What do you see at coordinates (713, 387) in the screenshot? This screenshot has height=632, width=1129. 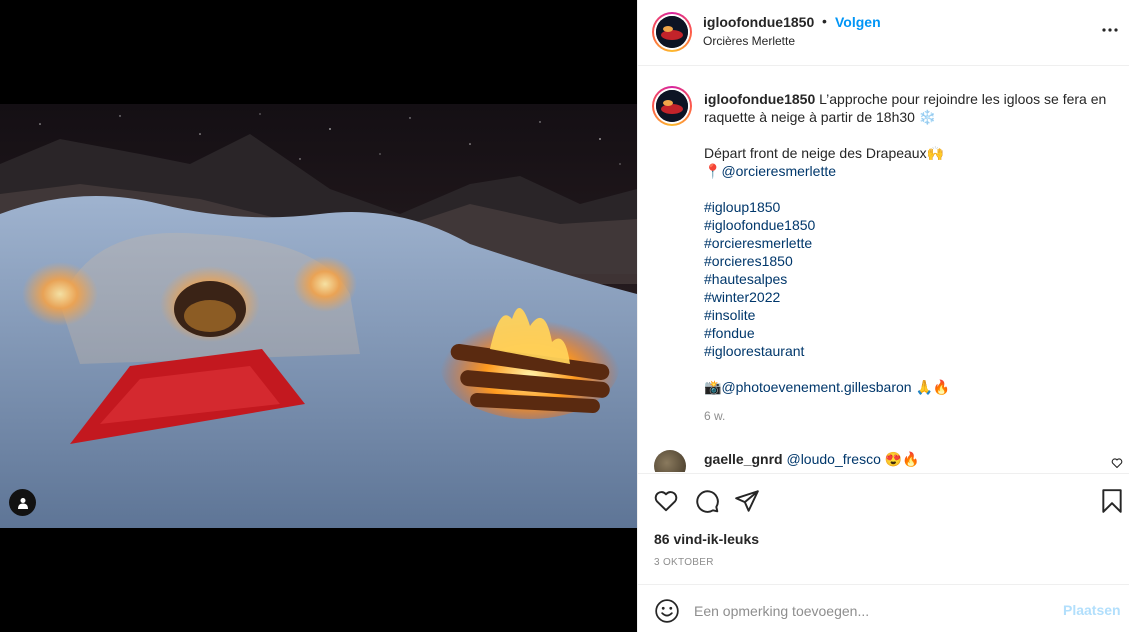 I see `camera-emoji: 📸` at bounding box center [713, 387].